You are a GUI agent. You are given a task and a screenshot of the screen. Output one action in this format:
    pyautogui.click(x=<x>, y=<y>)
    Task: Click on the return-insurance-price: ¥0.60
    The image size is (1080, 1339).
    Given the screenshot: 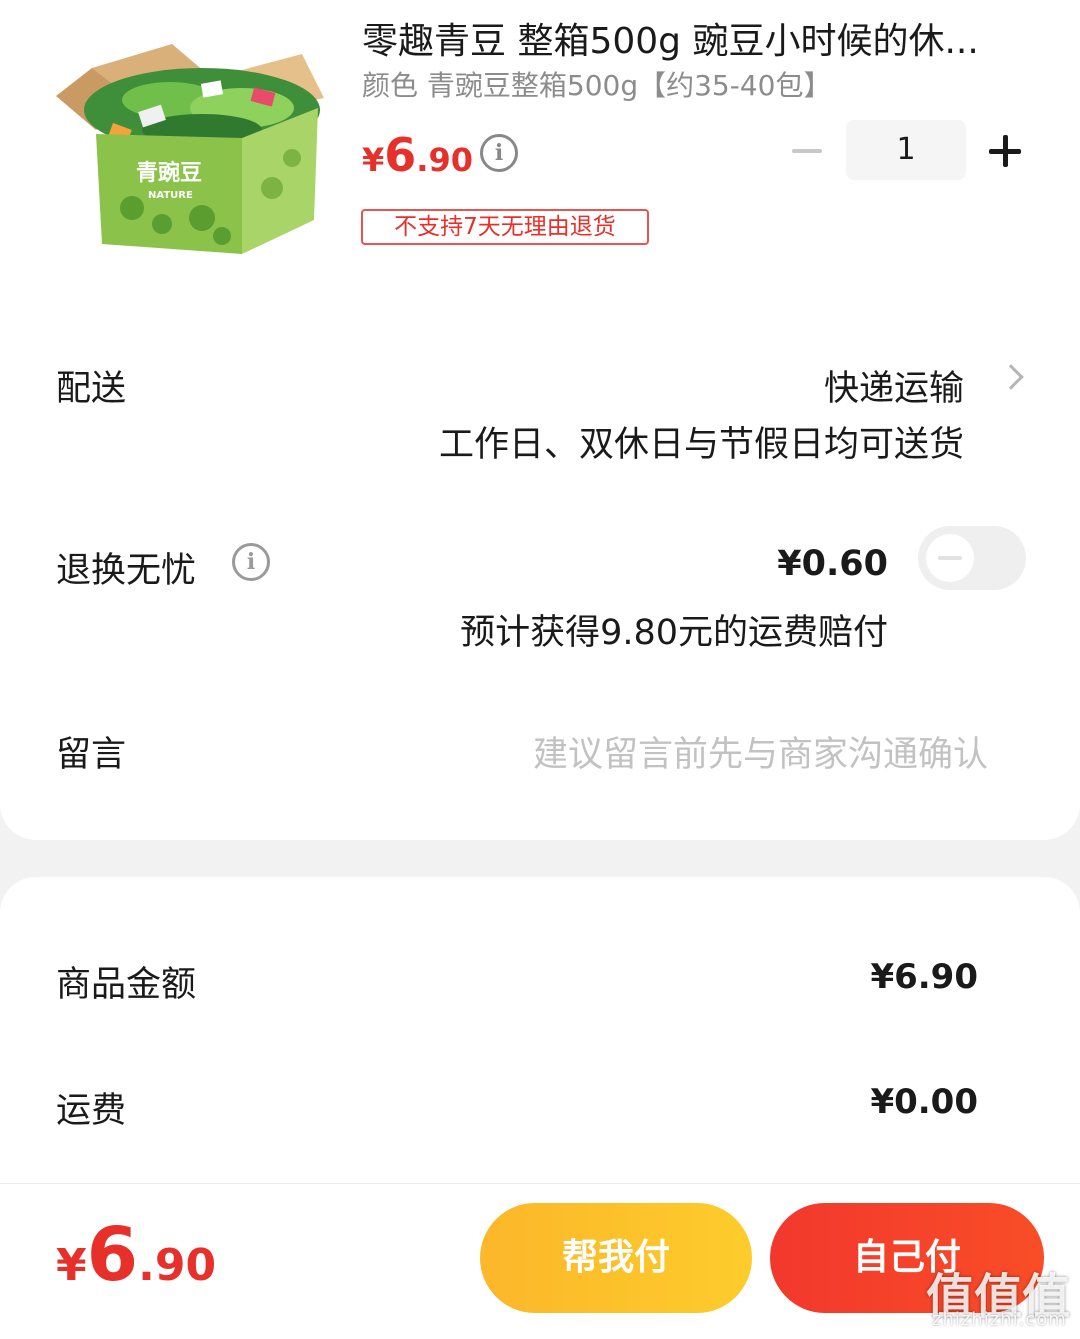 What is the action you would take?
    pyautogui.click(x=832, y=564)
    